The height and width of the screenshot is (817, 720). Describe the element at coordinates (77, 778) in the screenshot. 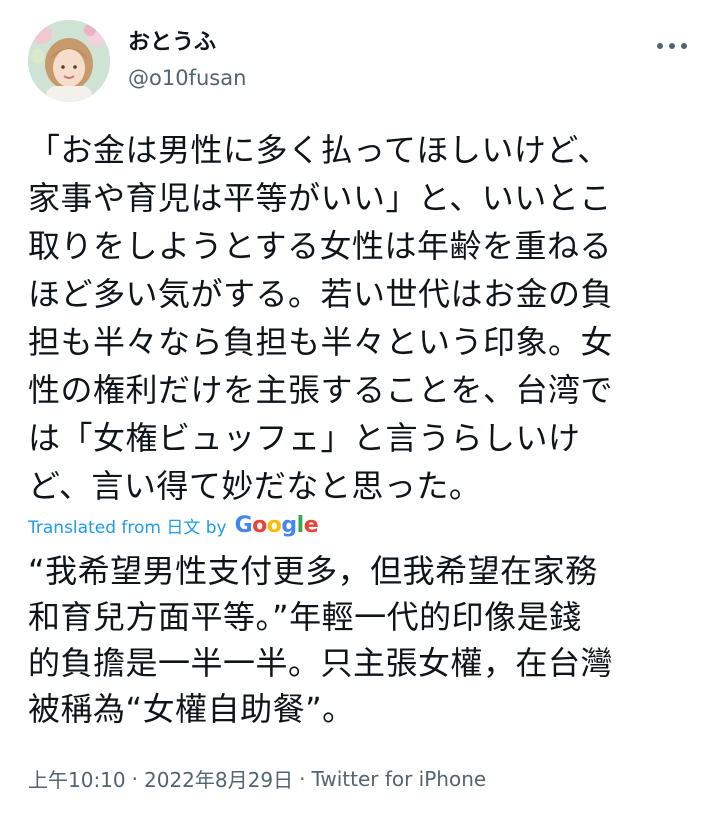

I see `tweet-time: 上午10:10` at that location.